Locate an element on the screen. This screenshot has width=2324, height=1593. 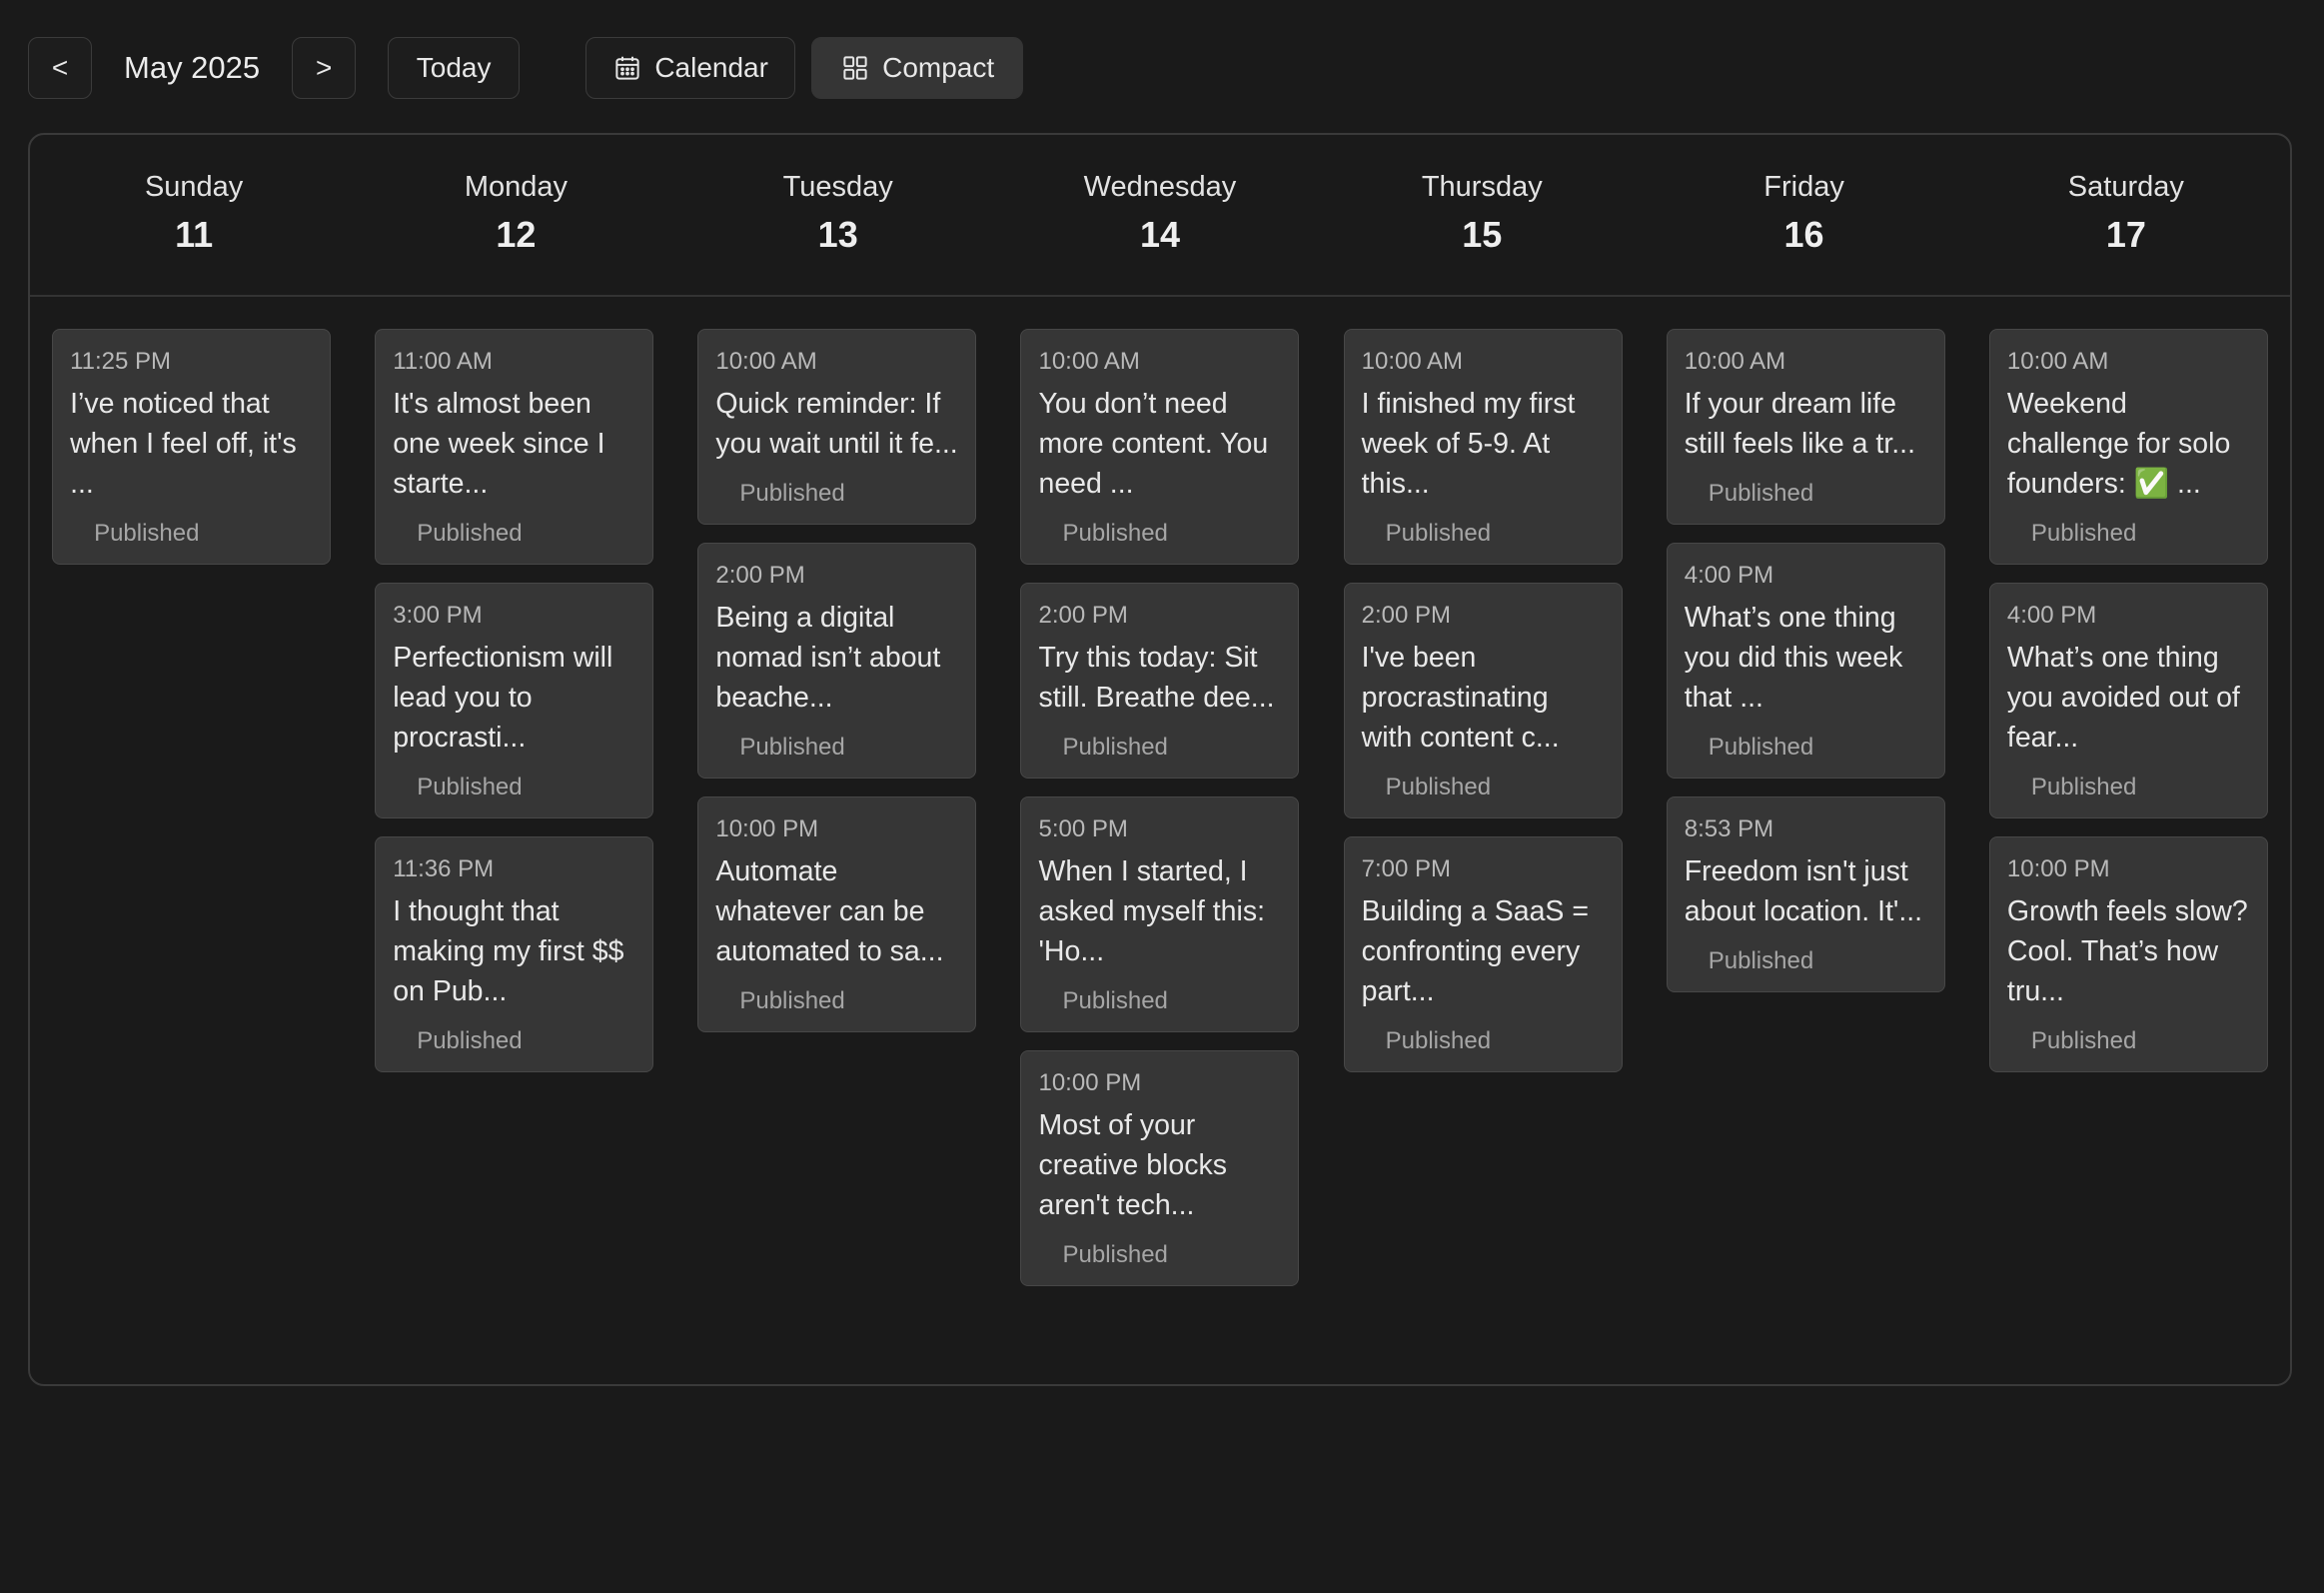
post-time: 11:36 PM is located at coordinates (444, 869).